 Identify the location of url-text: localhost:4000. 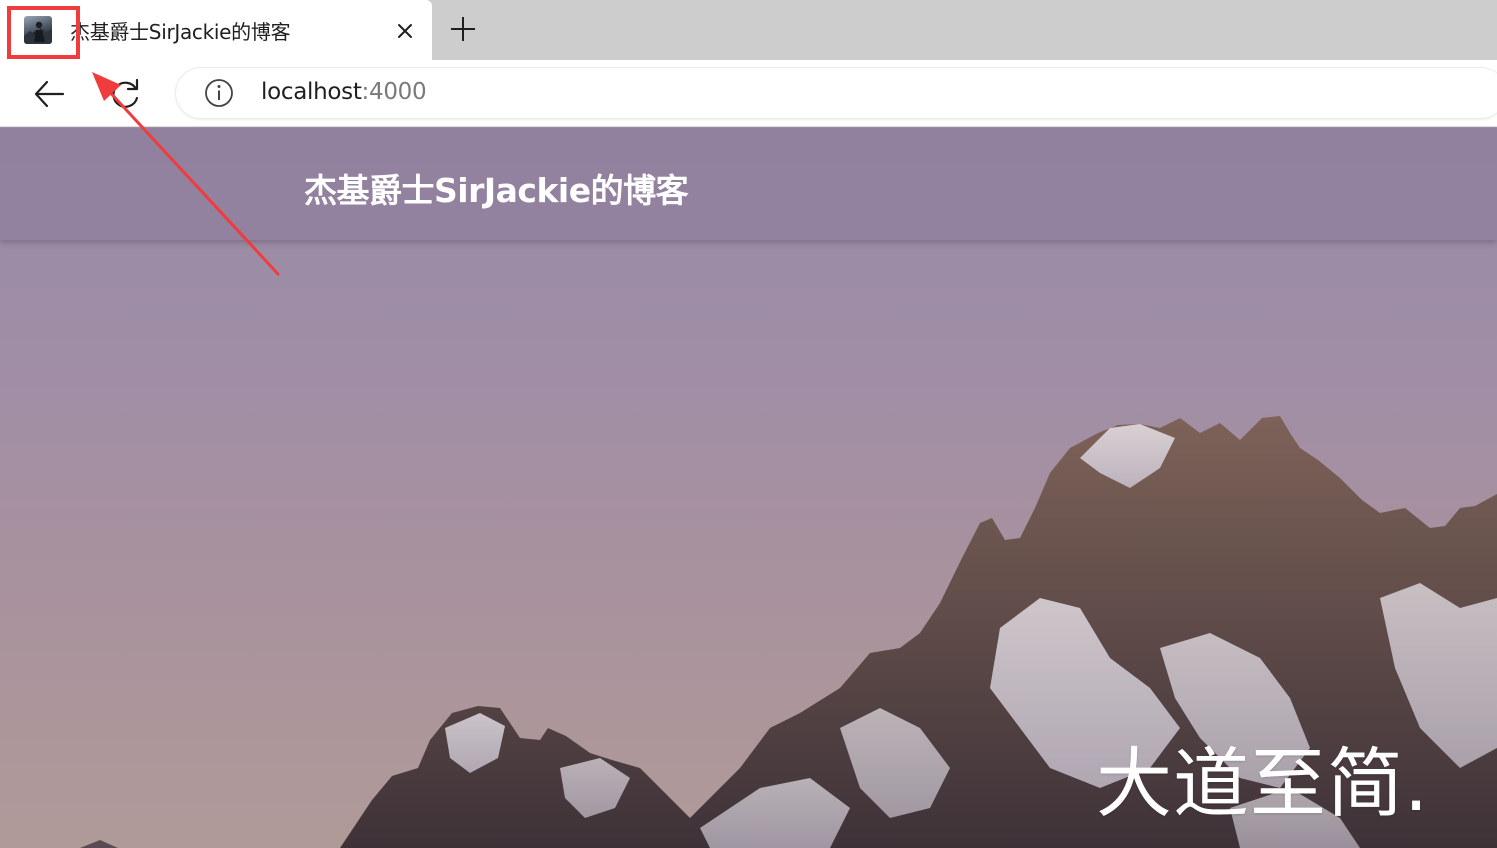
(344, 92).